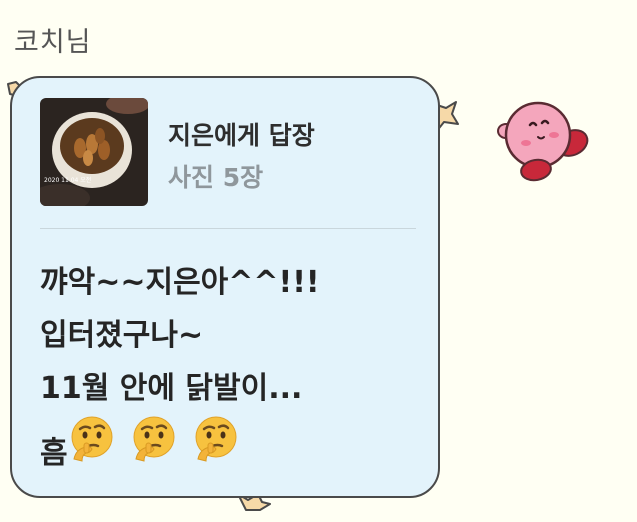  What do you see at coordinates (216, 177) in the screenshot?
I see `reply-subtitle: 사진 5장` at bounding box center [216, 177].